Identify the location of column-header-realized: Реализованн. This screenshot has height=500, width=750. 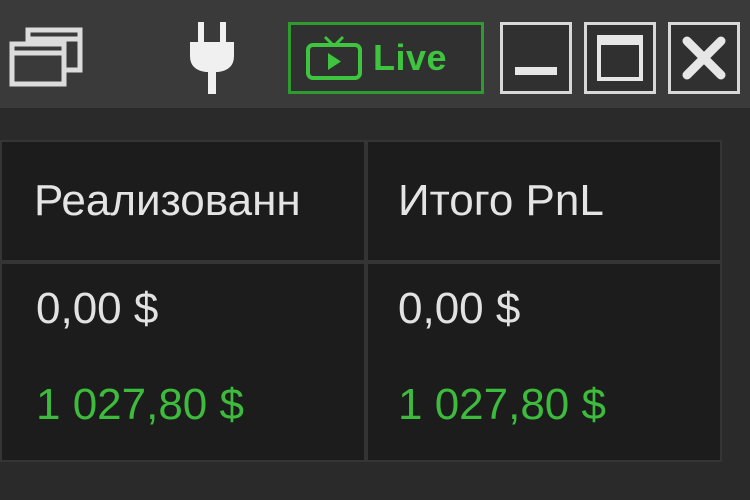
(190, 201).